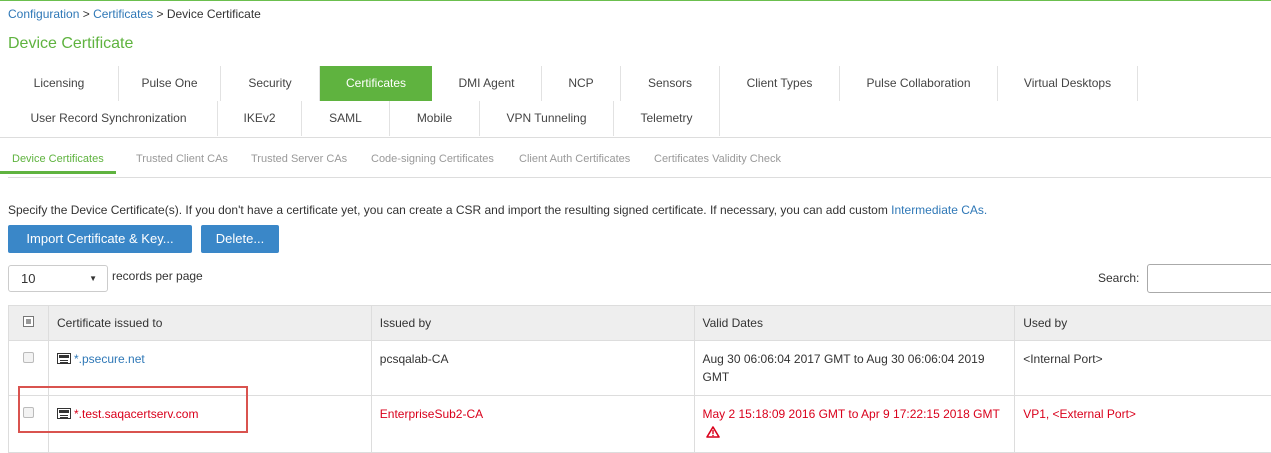 This screenshot has width=1271, height=453. I want to click on records-per-page-label: records per page, so click(157, 276).